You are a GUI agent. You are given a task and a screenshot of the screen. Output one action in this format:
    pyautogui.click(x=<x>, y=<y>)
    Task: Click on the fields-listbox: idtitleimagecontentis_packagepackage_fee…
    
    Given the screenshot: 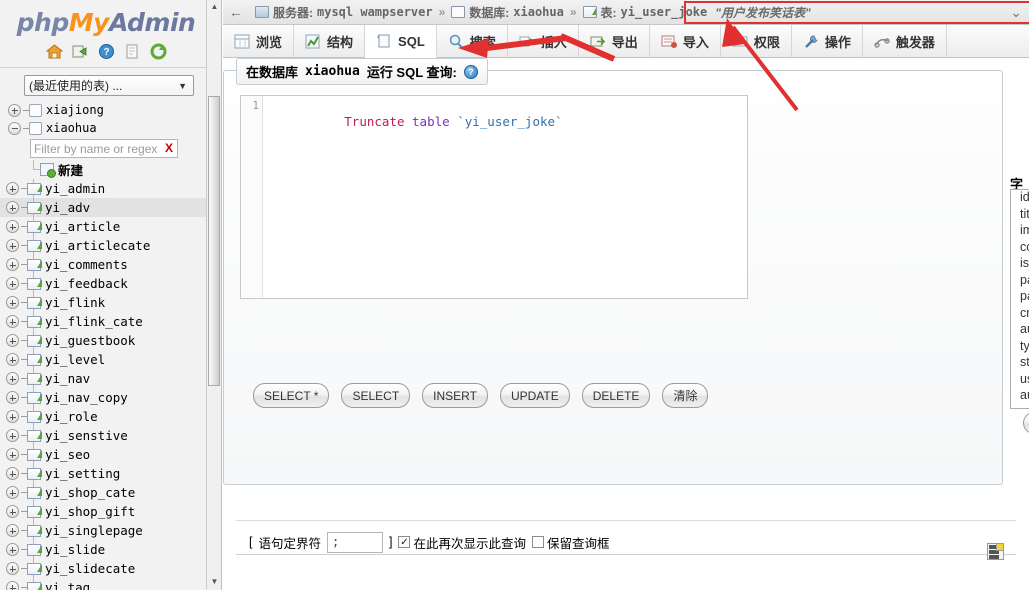 What is the action you would take?
    pyautogui.click(x=1019, y=299)
    